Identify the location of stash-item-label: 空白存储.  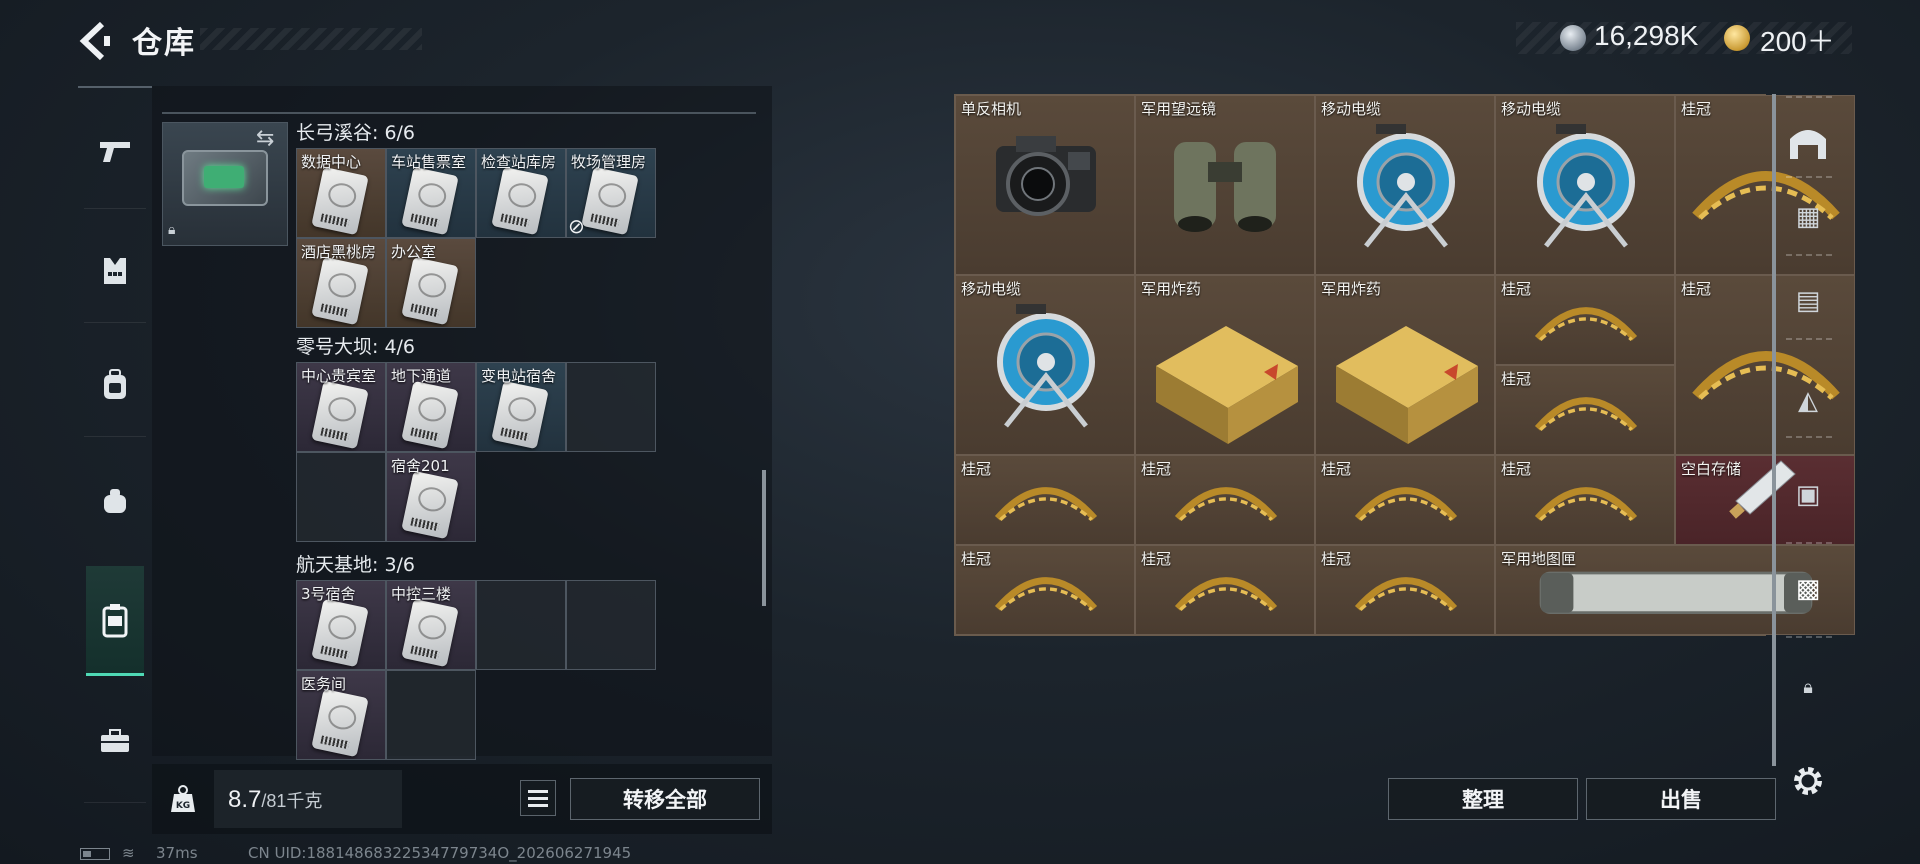
(1711, 469).